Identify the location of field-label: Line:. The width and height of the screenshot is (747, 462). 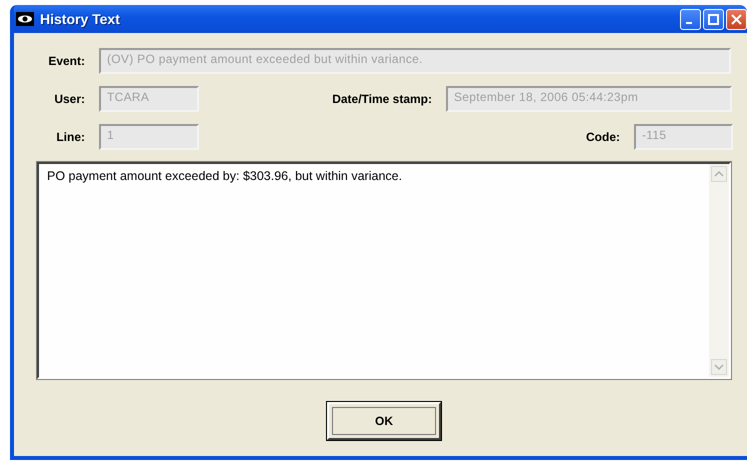
(70, 137).